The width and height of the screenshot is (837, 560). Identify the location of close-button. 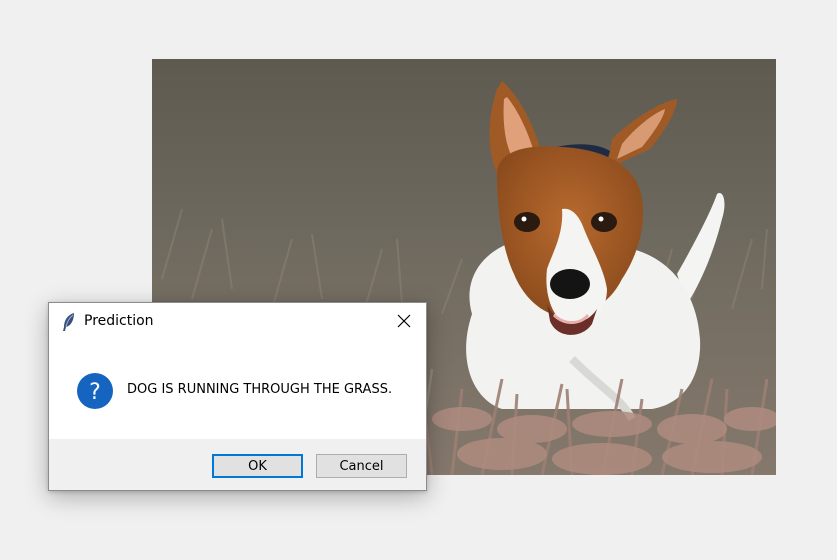
(404, 322).